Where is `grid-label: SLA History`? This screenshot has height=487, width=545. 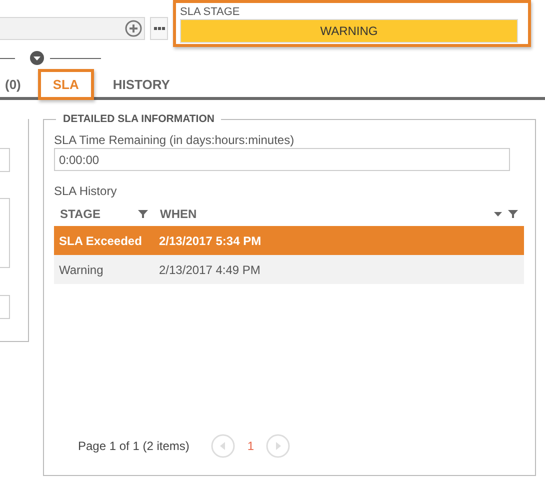
grid-label: SLA History is located at coordinates (86, 191).